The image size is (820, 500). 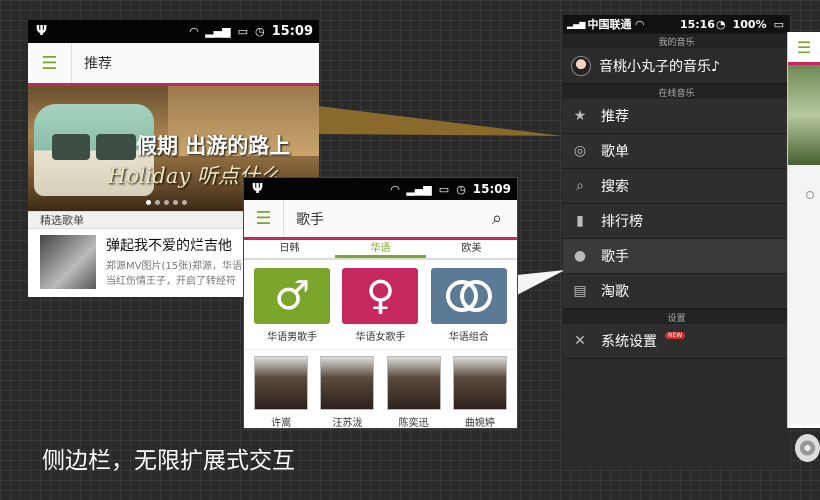 I want to click on status-bar: ▂▄▆ 中国联通 ◠ 15:16 ◔ 100% ▭, so click(x=676, y=24).